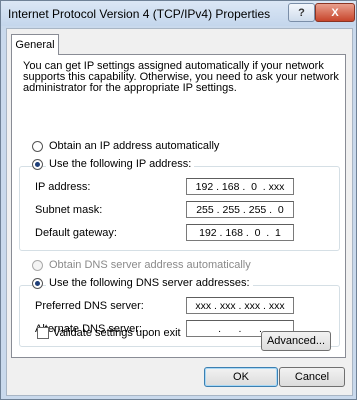 The width and height of the screenshot is (357, 400). I want to click on validate-checkbox, so click(43, 333).